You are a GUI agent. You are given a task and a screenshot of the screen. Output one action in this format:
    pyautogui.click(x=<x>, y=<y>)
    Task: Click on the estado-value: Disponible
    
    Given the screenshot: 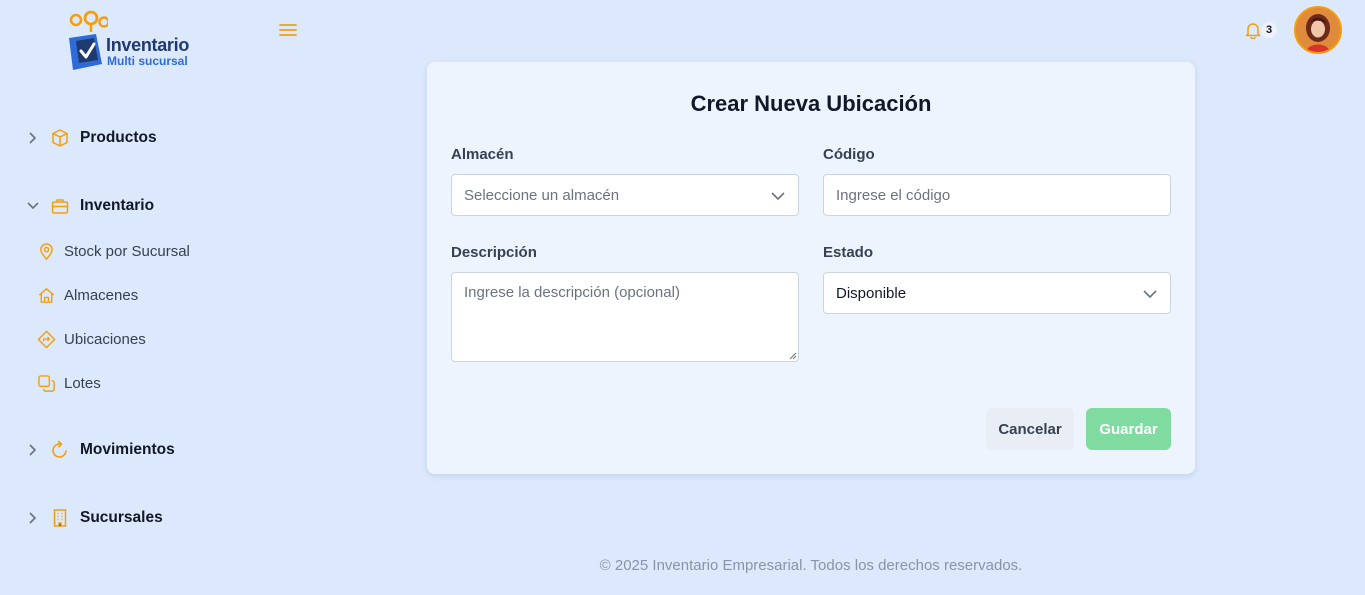 What is the action you would take?
    pyautogui.click(x=871, y=293)
    